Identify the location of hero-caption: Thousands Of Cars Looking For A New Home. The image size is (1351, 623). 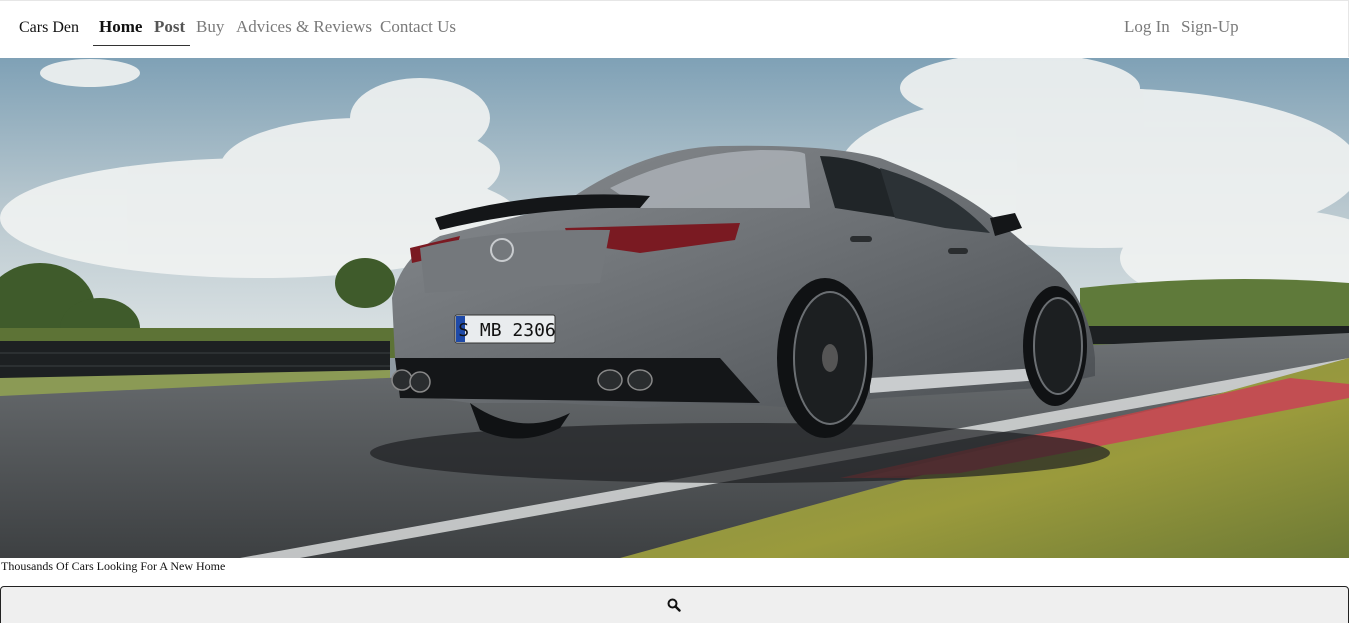
(113, 566).